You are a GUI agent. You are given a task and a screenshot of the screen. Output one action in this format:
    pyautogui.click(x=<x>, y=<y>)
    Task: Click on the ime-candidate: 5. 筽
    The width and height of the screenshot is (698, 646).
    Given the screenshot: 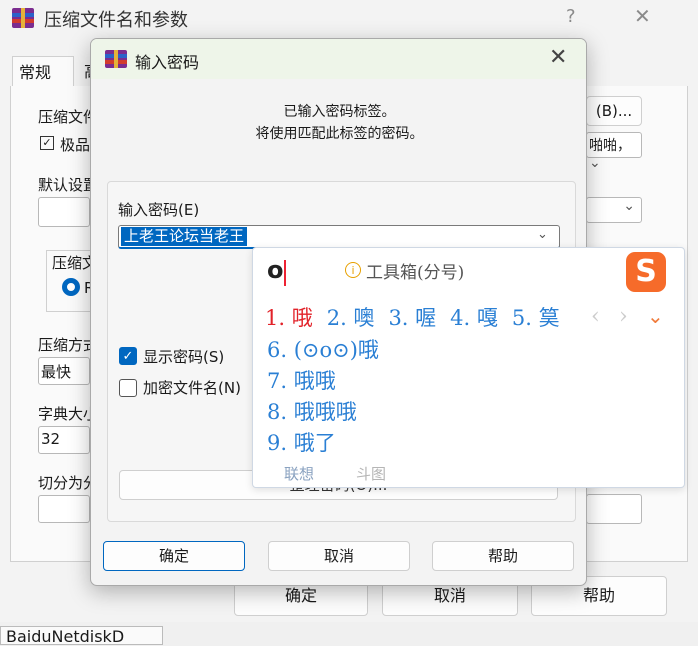 What is the action you would take?
    pyautogui.click(x=536, y=318)
    